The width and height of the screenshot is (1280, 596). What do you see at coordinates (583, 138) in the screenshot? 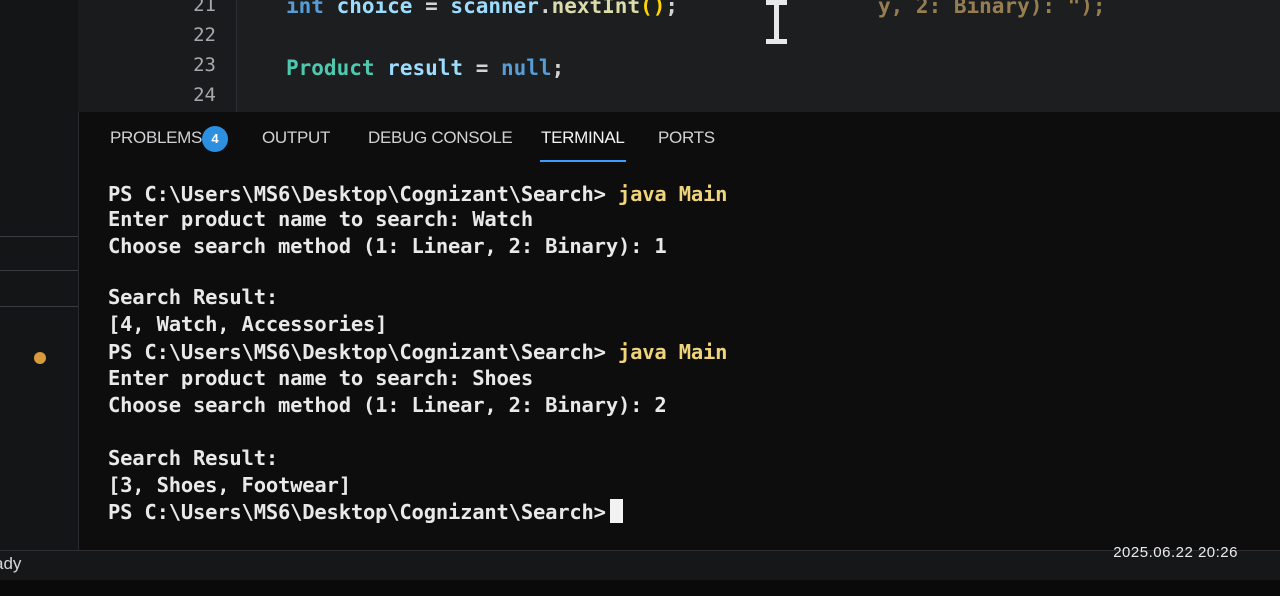
I see `tab-terminal: TERMINAL` at bounding box center [583, 138].